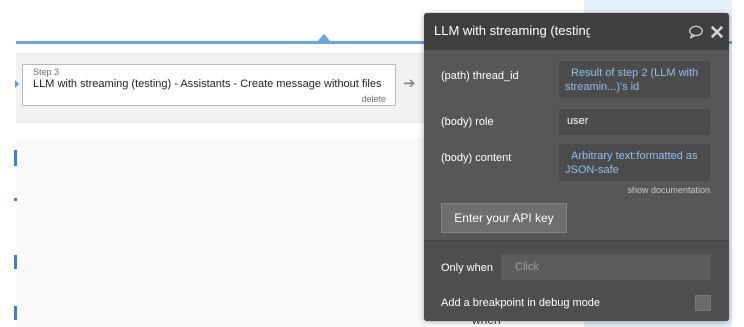 The height and width of the screenshot is (327, 744). What do you see at coordinates (409, 83) in the screenshot?
I see `step-next-arrow-icon: ➔` at bounding box center [409, 83].